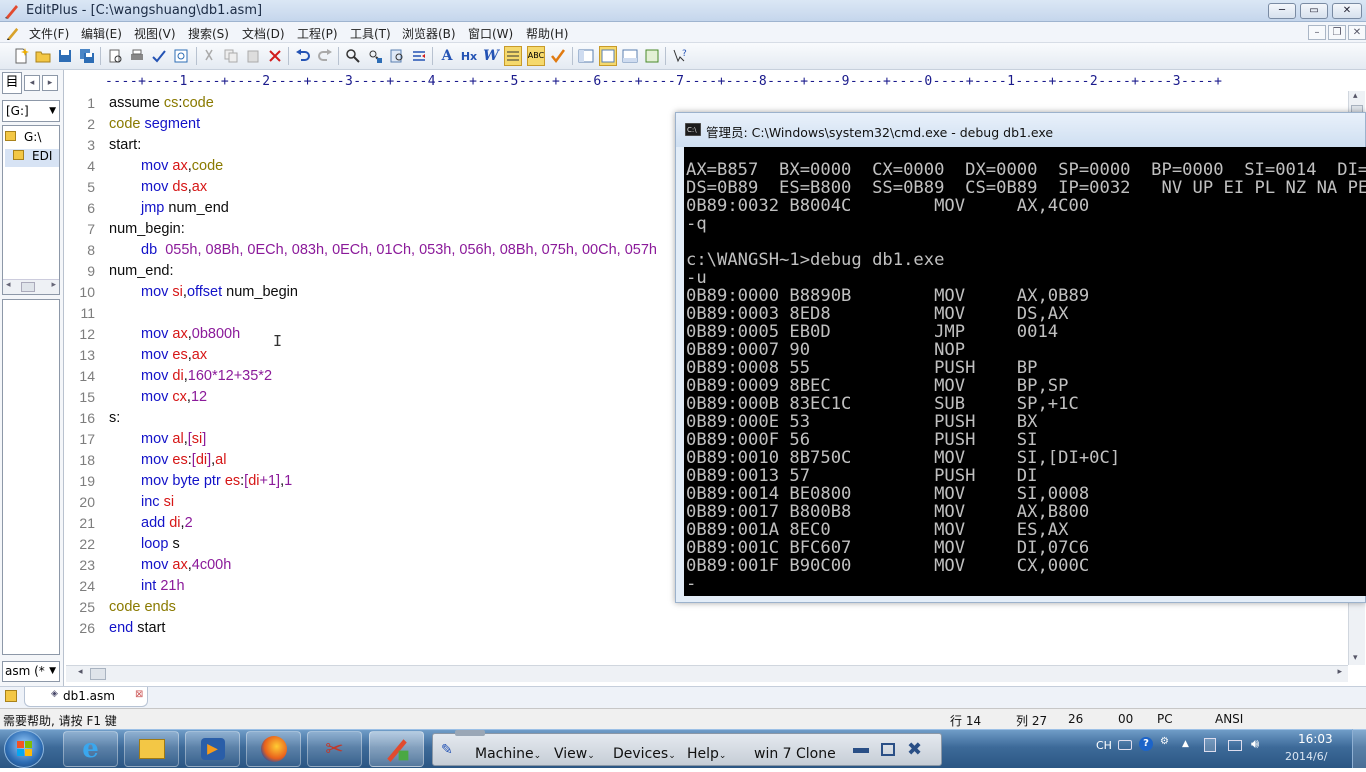  I want to click on save-icon, so click(65, 56).